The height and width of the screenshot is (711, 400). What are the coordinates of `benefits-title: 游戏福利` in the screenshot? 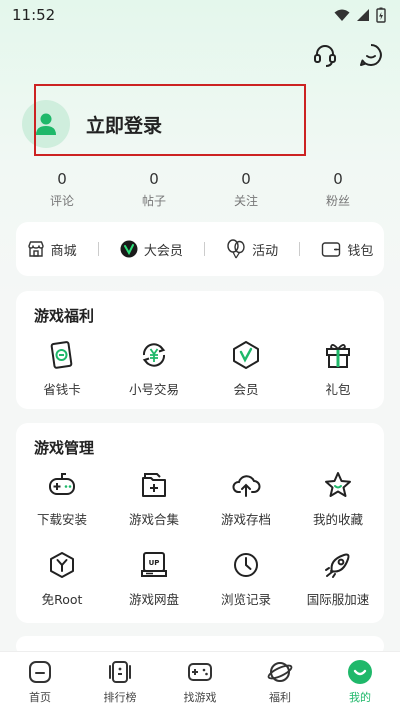 It's located at (64, 316).